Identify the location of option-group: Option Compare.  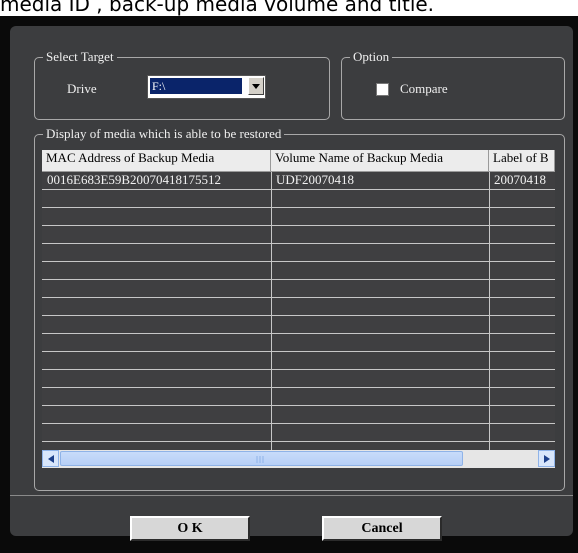
(453, 84).